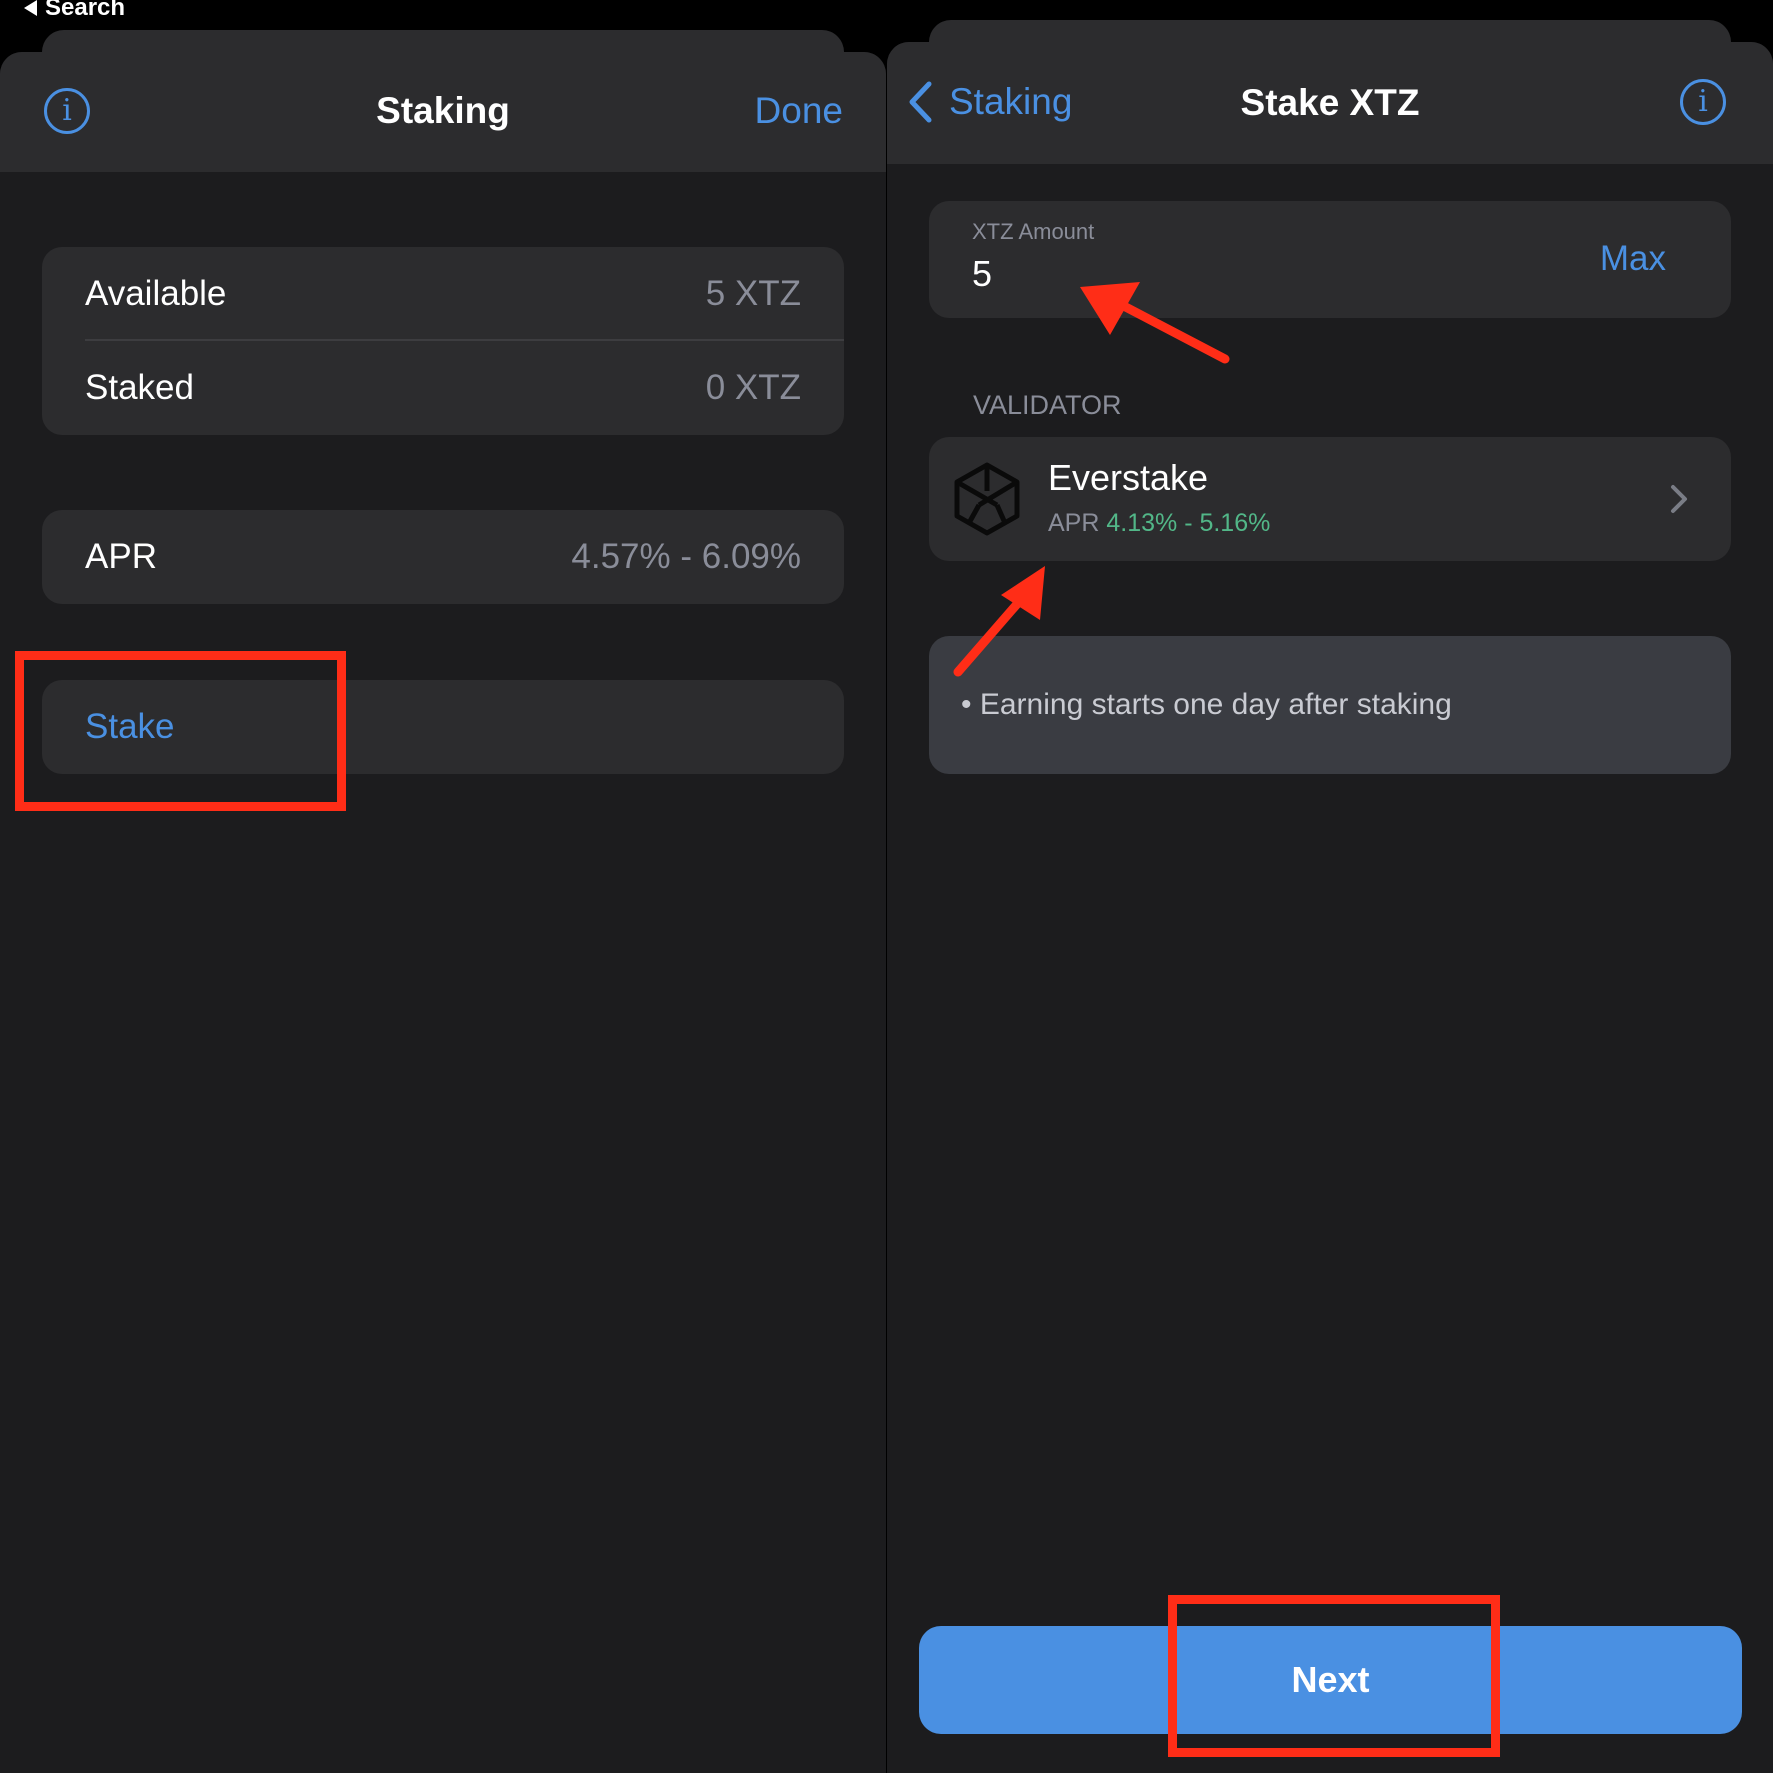 The width and height of the screenshot is (1773, 1773). Describe the element at coordinates (1128, 477) in the screenshot. I see `validator-name: Everstake` at that location.